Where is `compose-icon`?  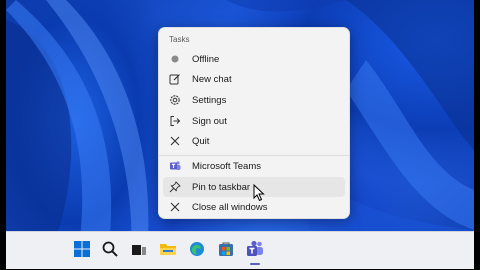 compose-icon is located at coordinates (175, 79).